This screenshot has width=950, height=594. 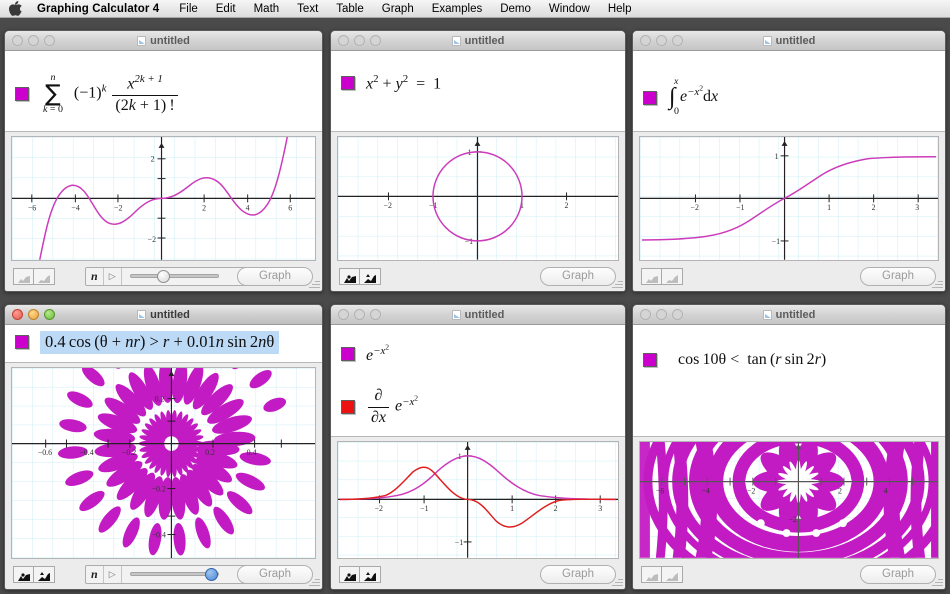 I want to click on plot-canvas: −0.6 −0.4 −0.2 0.2 0.4 0.2 −0.2 −0.4, so click(x=163, y=463).